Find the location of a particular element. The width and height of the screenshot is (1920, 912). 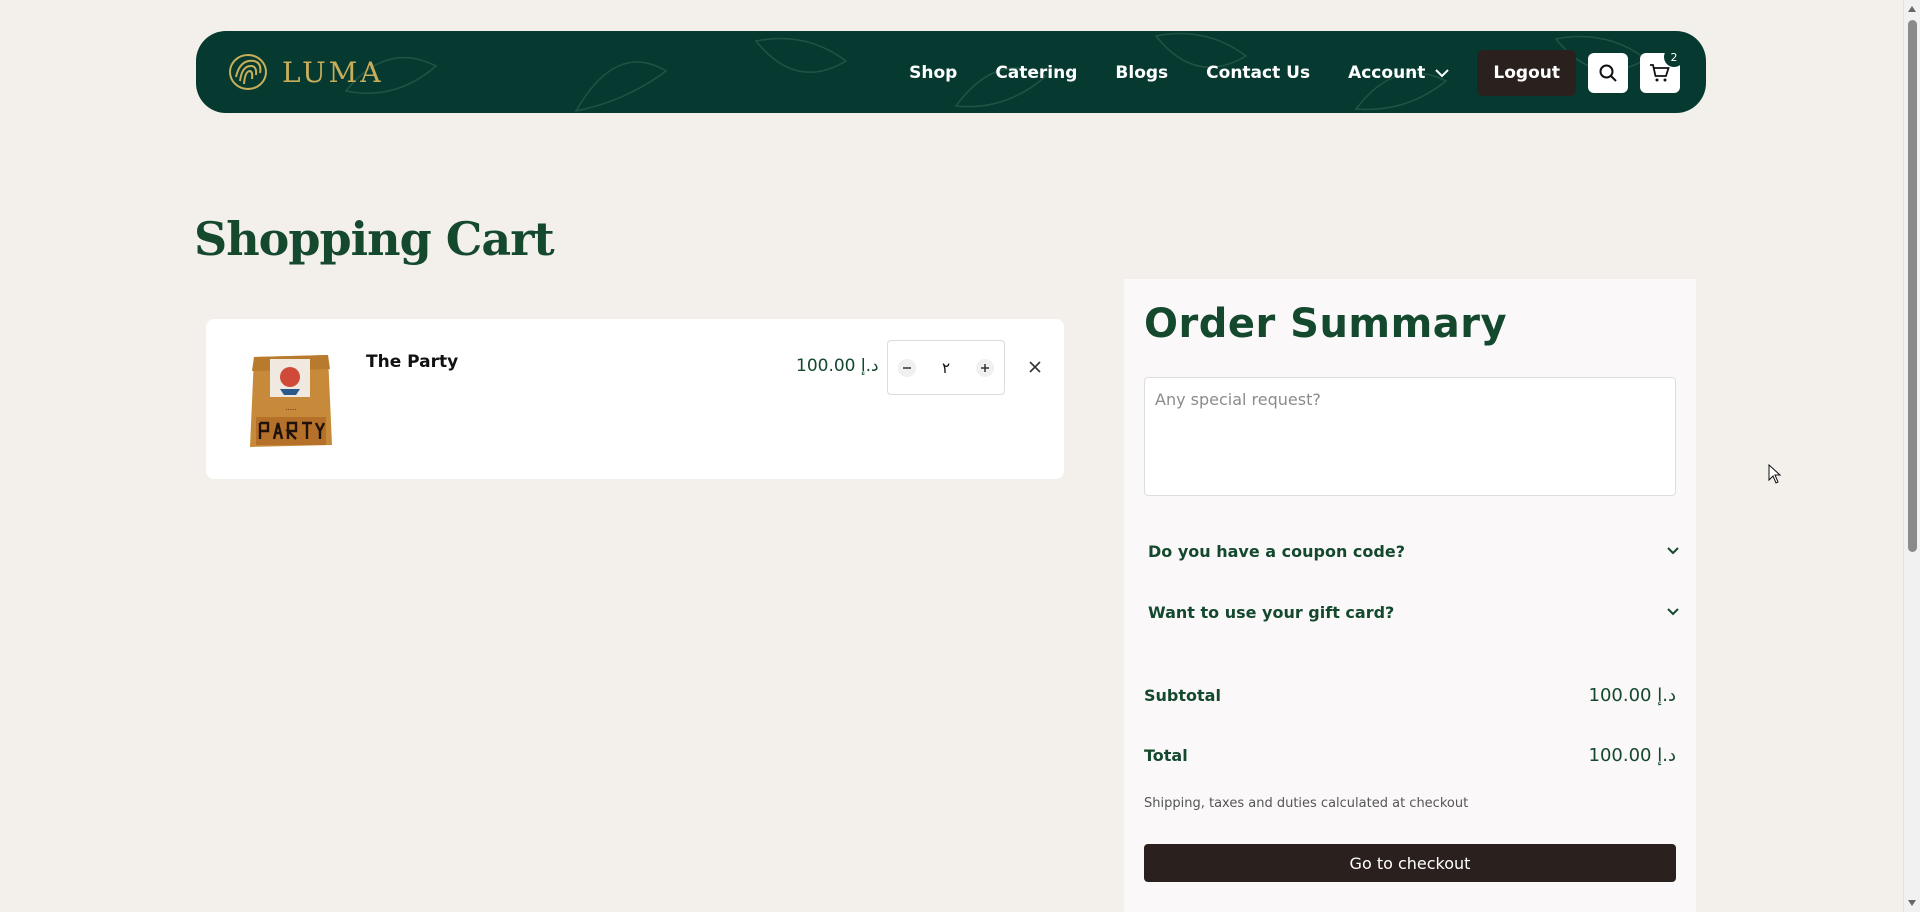

increase-quantity-button is located at coordinates (985, 367).